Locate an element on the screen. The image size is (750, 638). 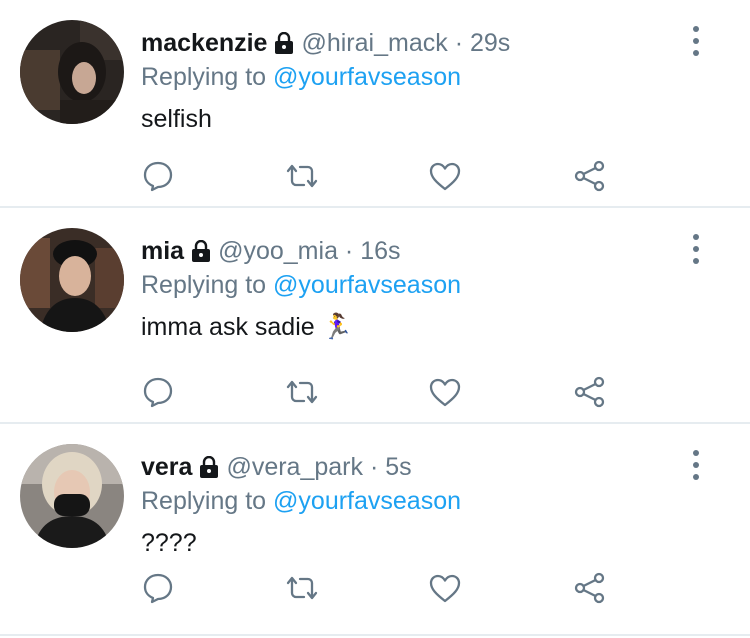
display-name: mia is located at coordinates (162, 251).